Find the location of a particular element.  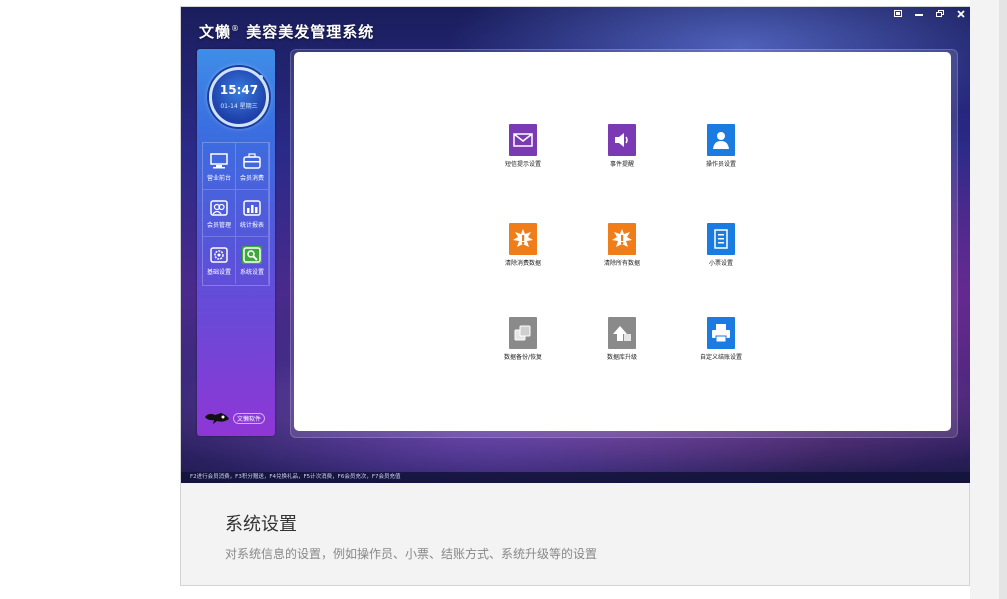

nav-label: 会员消费 is located at coordinates (251, 178).